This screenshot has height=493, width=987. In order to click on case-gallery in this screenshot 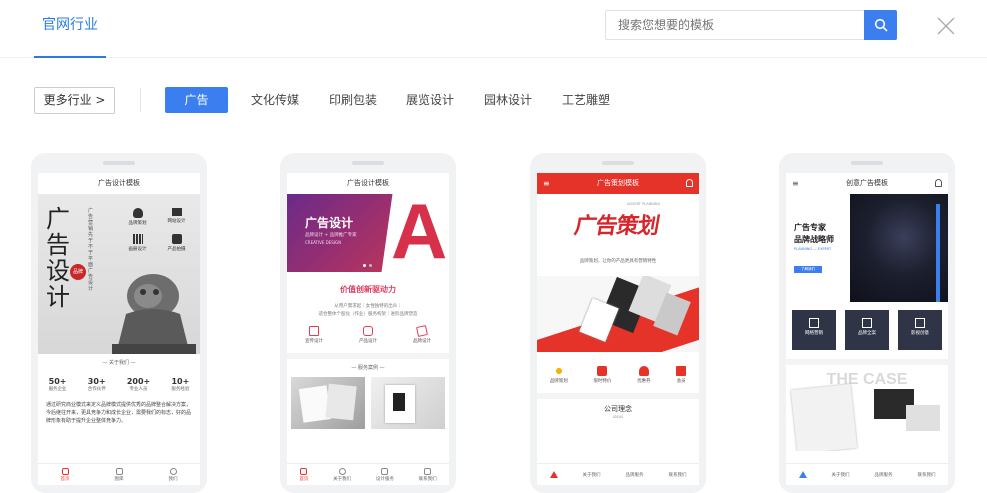, I will do `click(368, 403)`.